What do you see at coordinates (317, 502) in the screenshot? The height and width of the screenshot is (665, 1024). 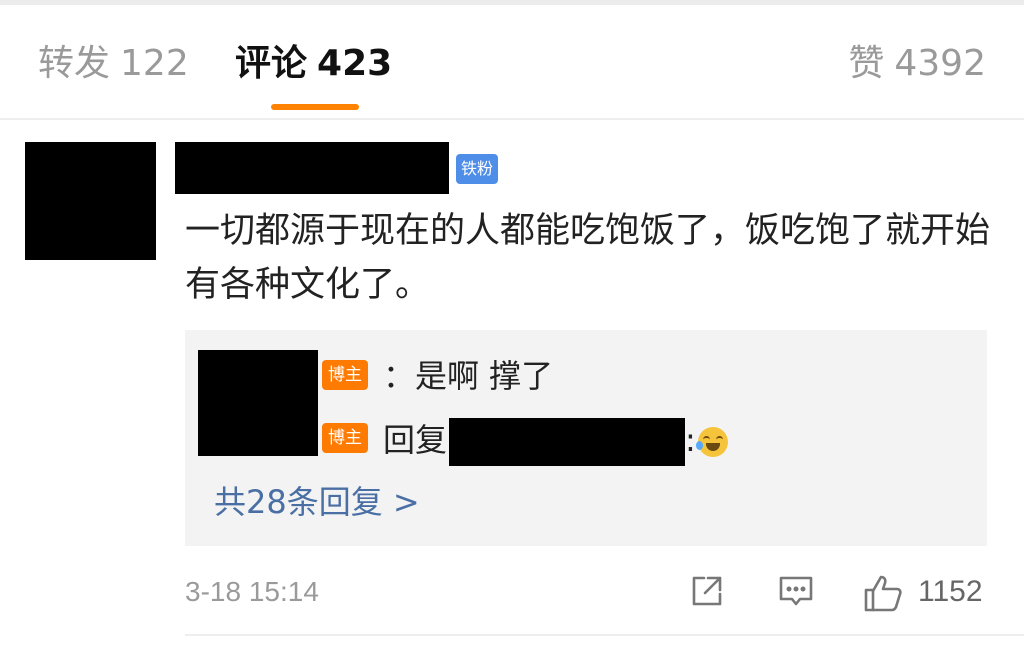 I see `more-replies-link: 共28条回复 >` at bounding box center [317, 502].